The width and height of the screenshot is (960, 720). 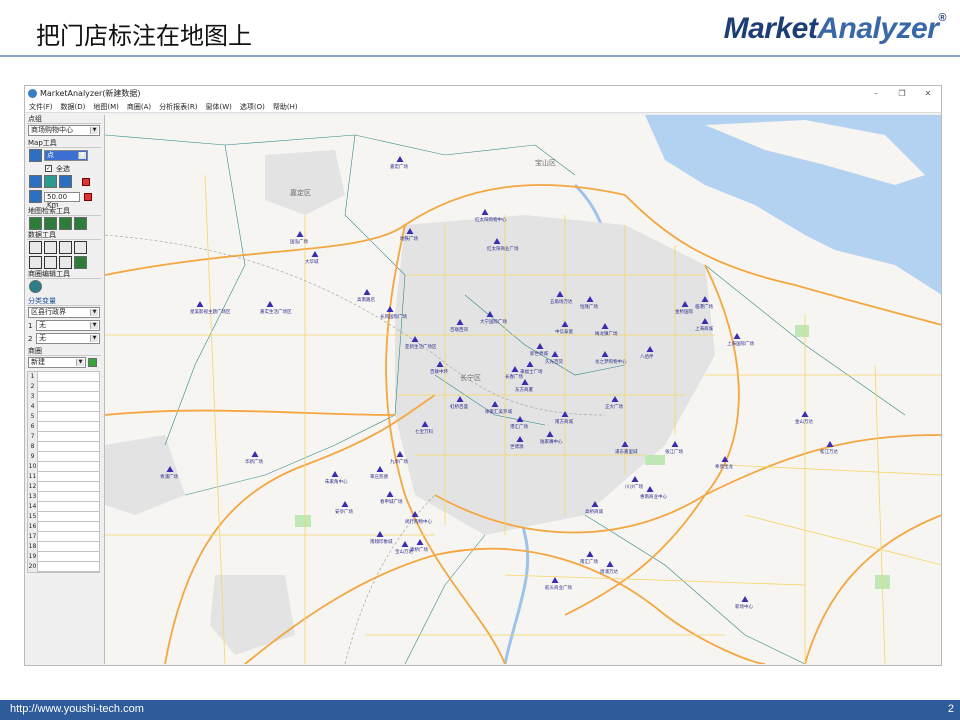 I want to click on store-label: 五角场万达, so click(x=561, y=301).